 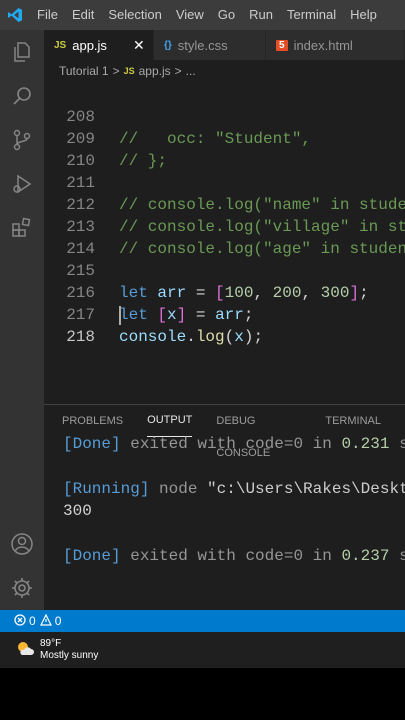 What do you see at coordinates (234, 444) in the screenshot?
I see `output-line: [Done] exited with code=0 in 0.231 se` at bounding box center [234, 444].